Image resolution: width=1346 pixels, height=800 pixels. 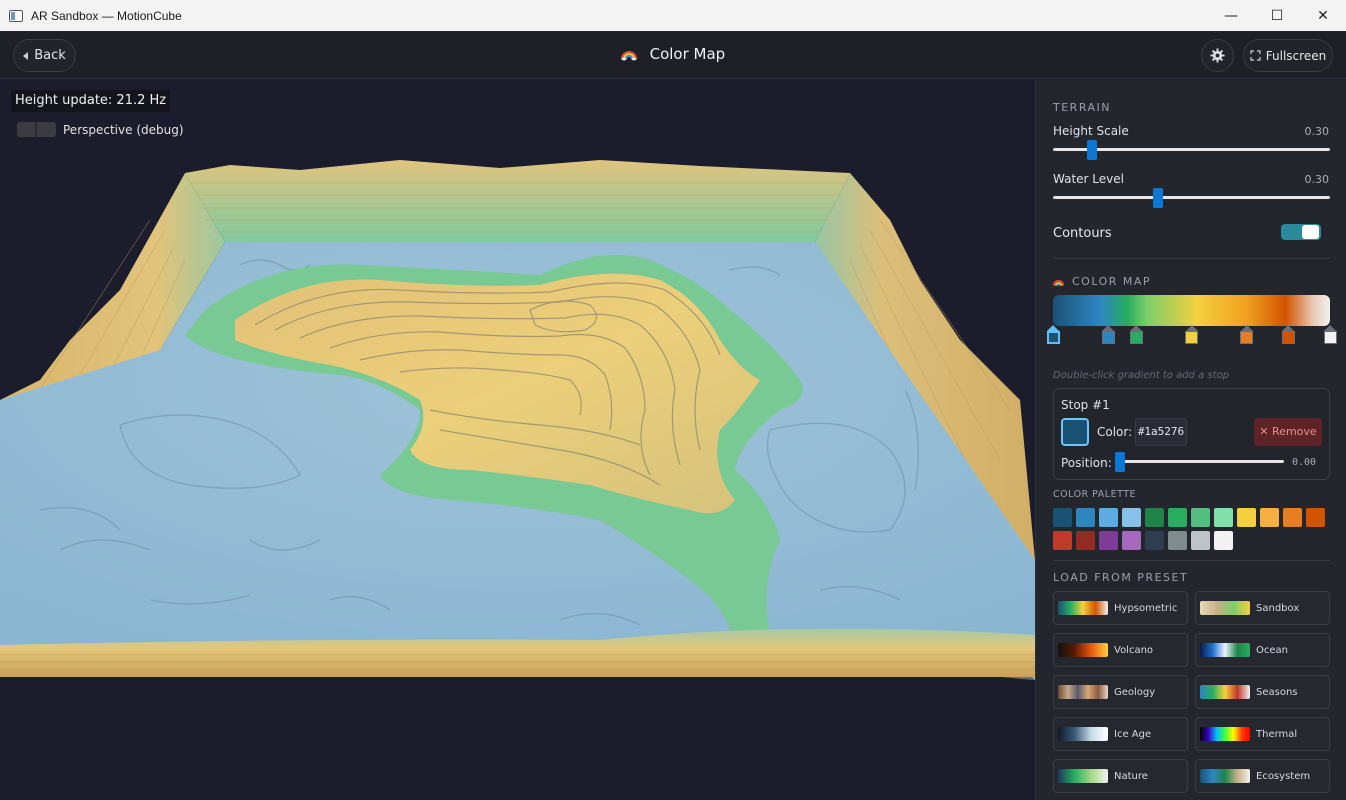 I want to click on stop-color-swatch, so click(x=1075, y=432).